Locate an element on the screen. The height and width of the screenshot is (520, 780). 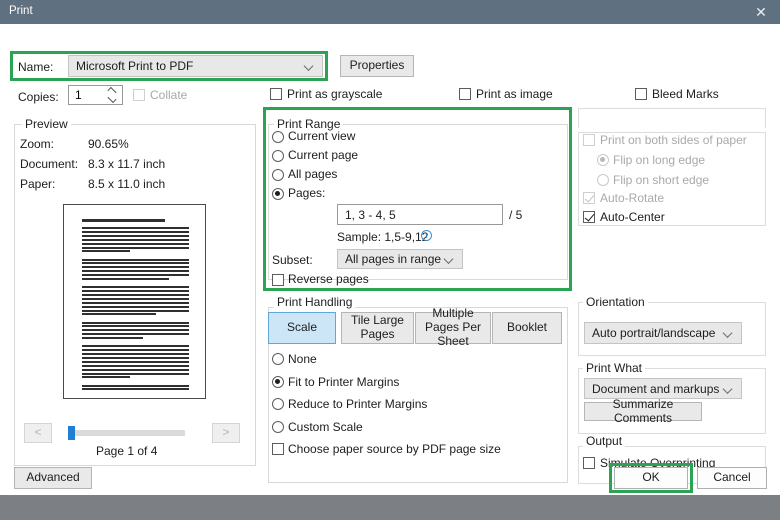
preview-group-title: Preview is located at coordinates (46, 124).